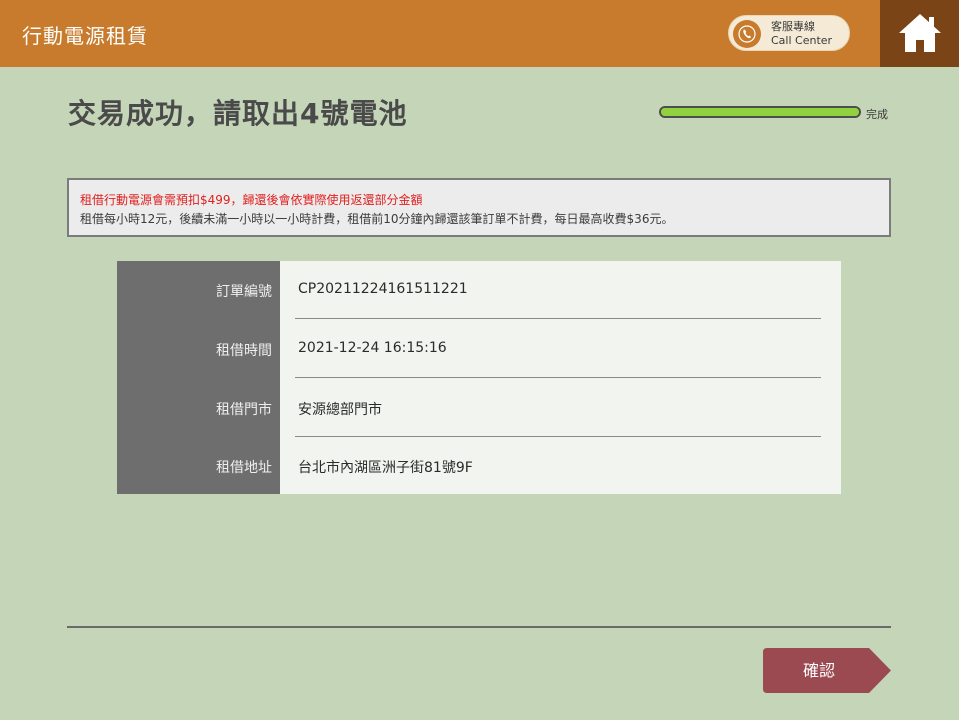  What do you see at coordinates (244, 468) in the screenshot?
I see `rental-address-label: 租借地址` at bounding box center [244, 468].